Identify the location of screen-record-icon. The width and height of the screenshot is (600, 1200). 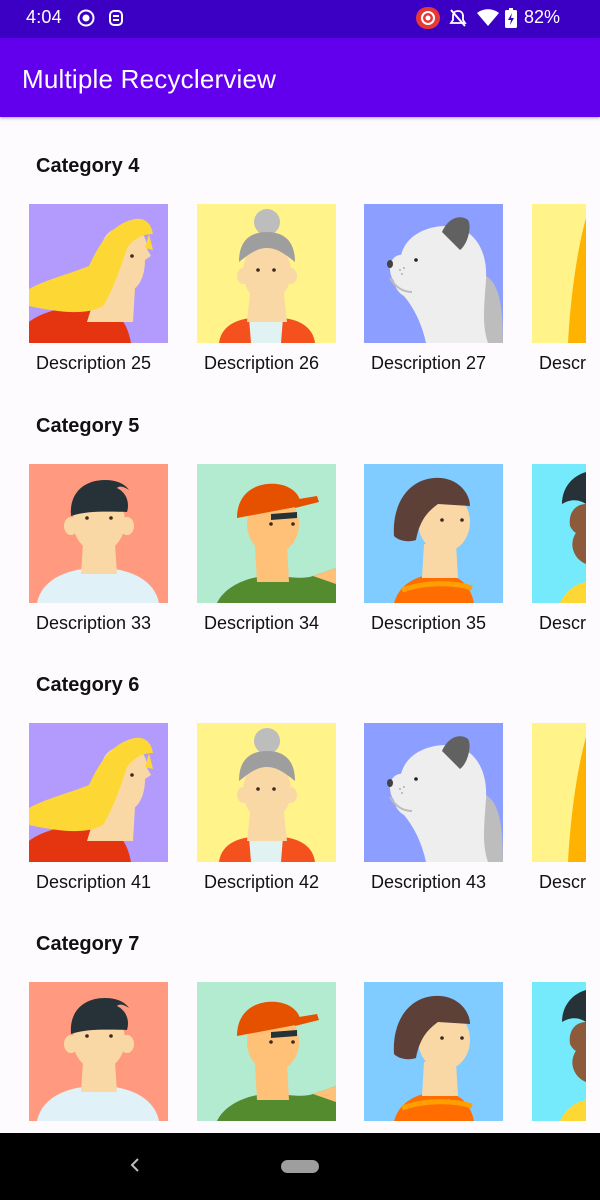
(428, 18).